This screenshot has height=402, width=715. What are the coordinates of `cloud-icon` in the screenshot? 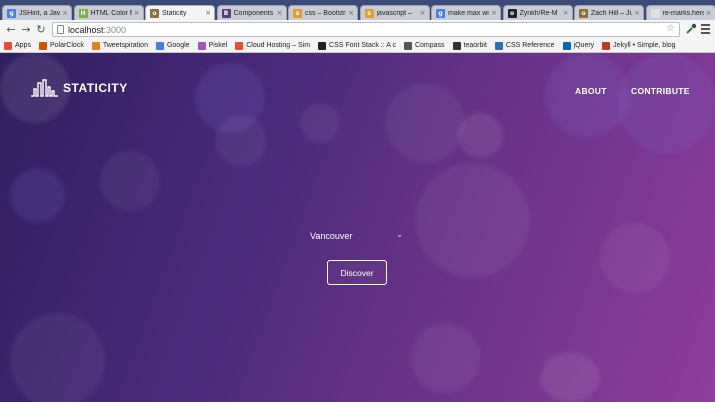 It's located at (239, 45).